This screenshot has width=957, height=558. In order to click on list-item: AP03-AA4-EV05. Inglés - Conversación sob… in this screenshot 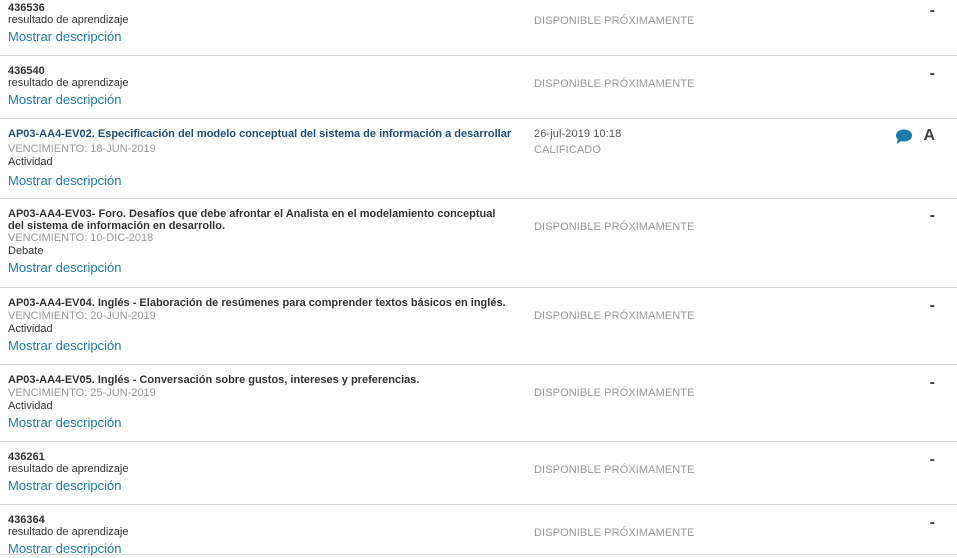, I will do `click(478, 403)`.